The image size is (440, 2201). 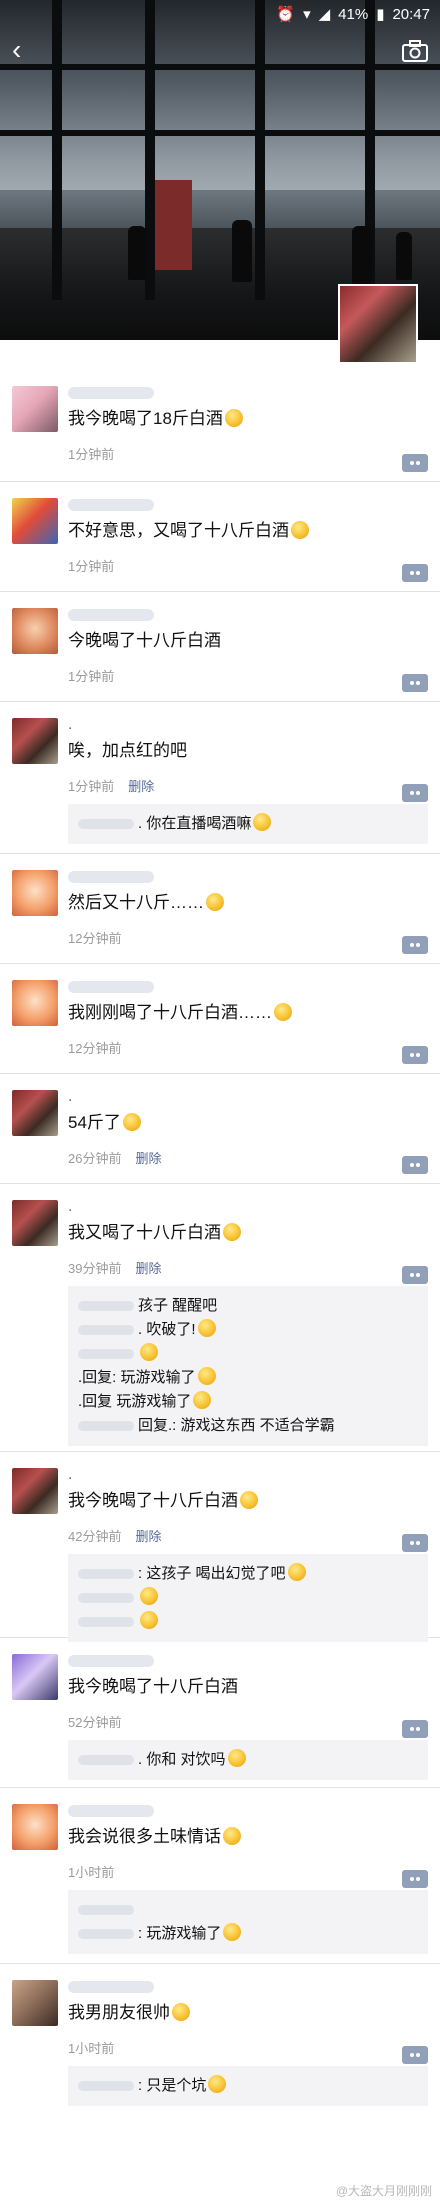 I want to click on post-time: 12分钟前, so click(x=95, y=938).